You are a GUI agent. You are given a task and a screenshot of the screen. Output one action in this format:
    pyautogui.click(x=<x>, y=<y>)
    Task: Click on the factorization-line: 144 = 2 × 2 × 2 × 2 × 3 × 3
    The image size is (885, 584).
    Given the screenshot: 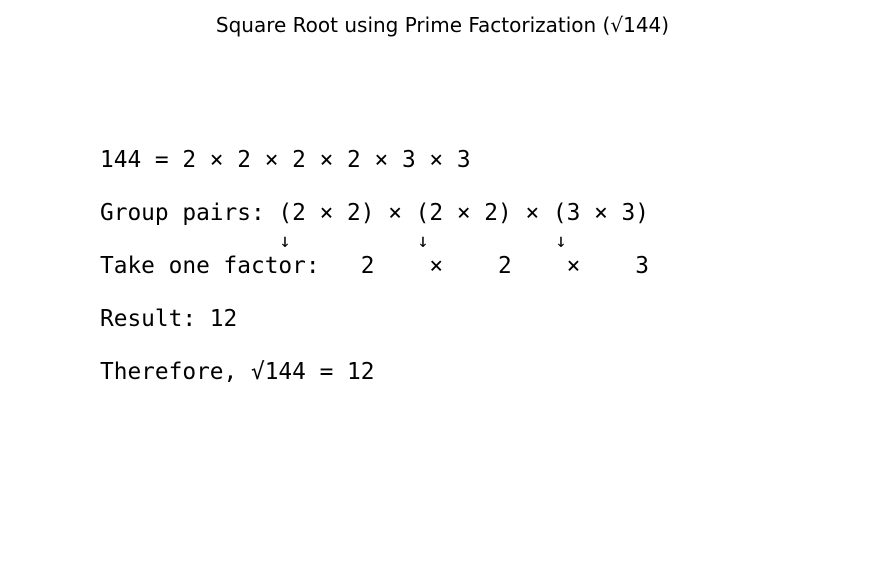 What is the action you would take?
    pyautogui.click(x=285, y=160)
    